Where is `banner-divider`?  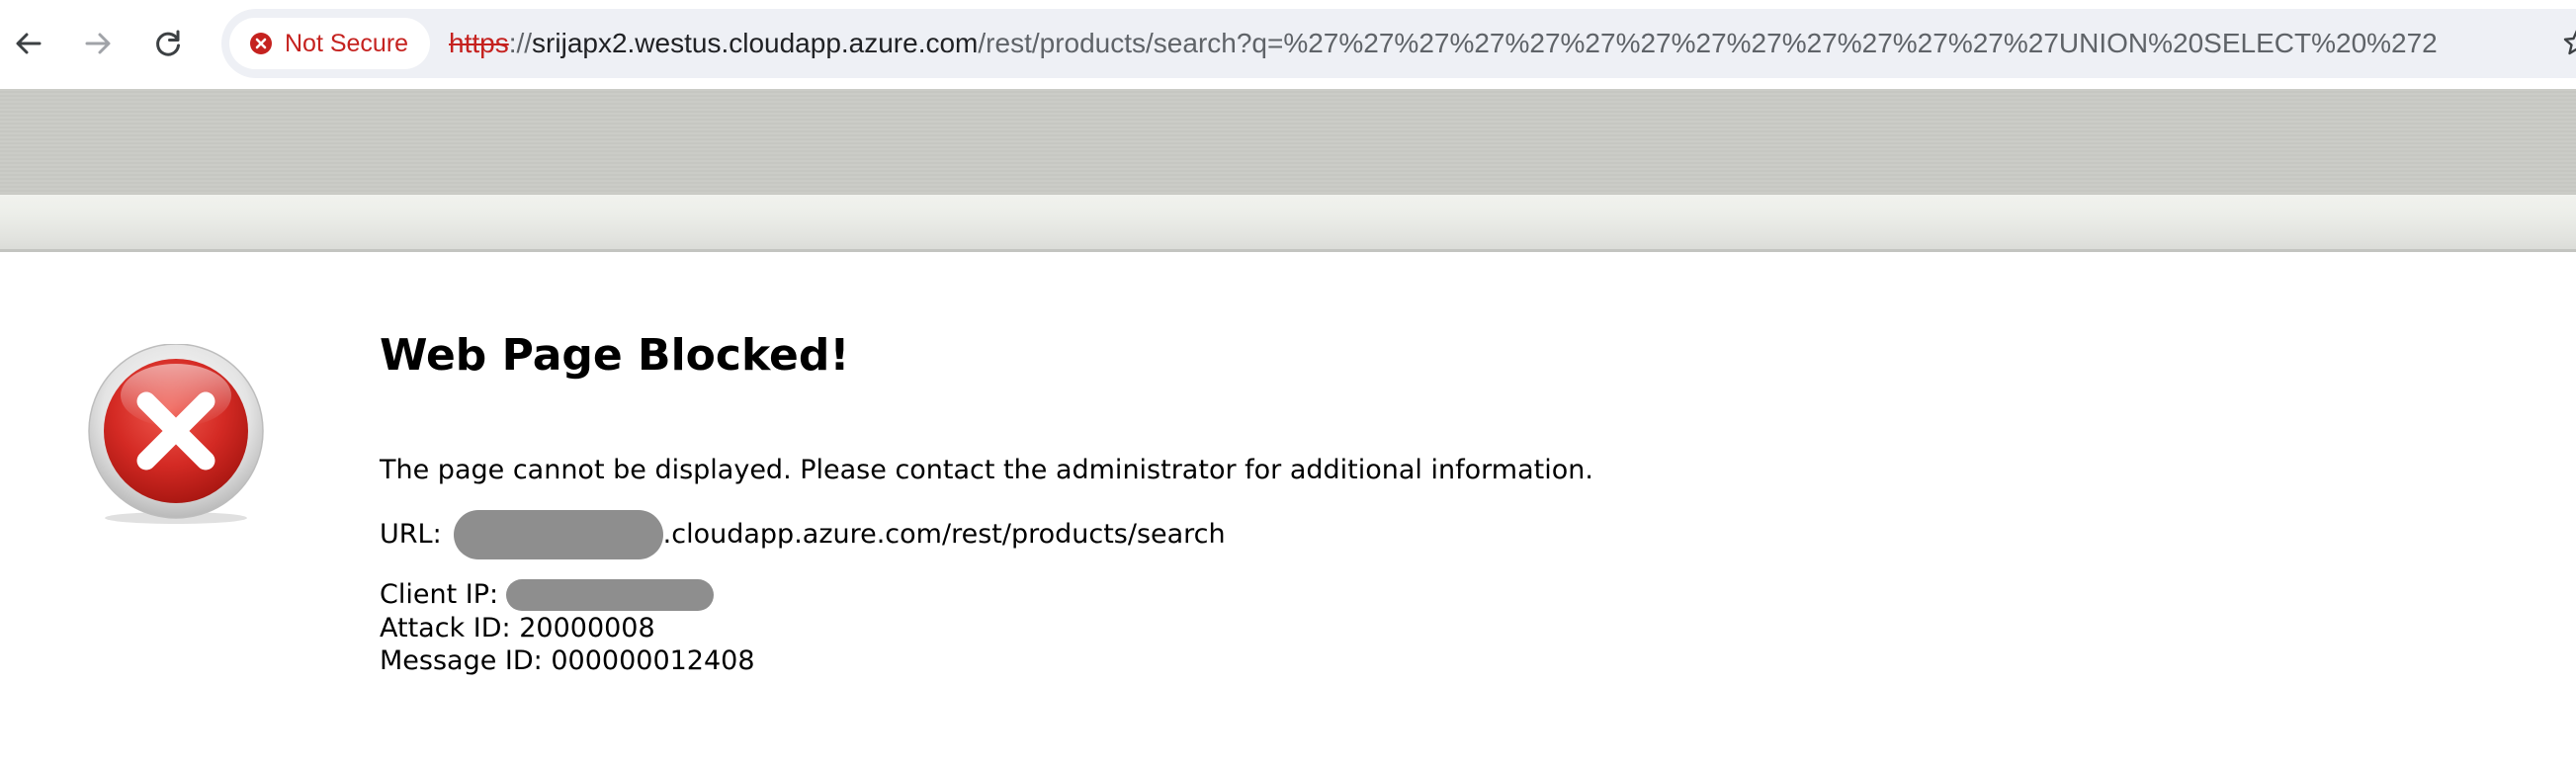
banner-divider is located at coordinates (1288, 250).